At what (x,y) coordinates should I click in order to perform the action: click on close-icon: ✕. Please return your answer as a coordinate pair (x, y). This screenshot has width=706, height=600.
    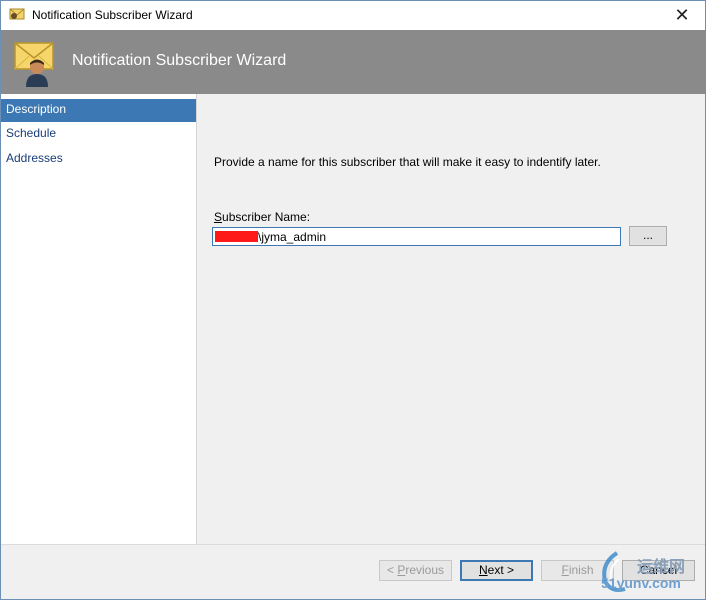
    Looking at the image, I should click on (682, 15).